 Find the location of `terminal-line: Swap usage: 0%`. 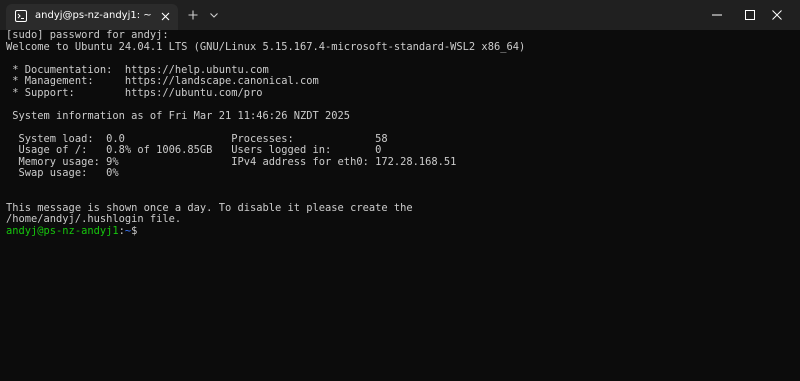

terminal-line: Swap usage: 0% is located at coordinates (62, 173).